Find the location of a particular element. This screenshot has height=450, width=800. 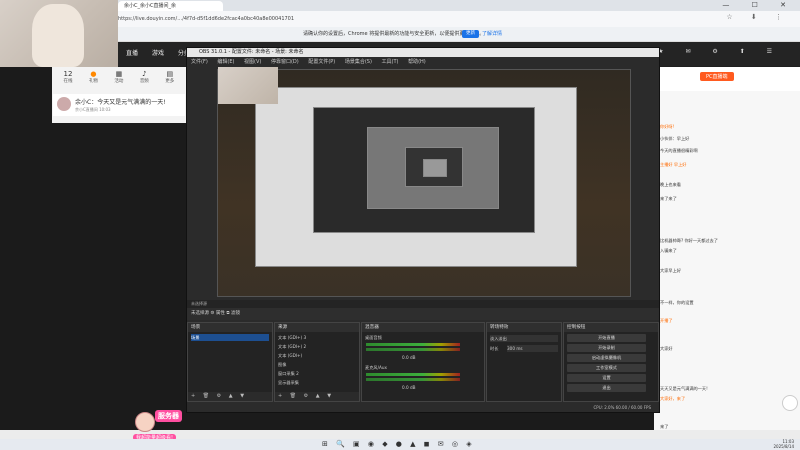

settings-button: 设置 is located at coordinates (606, 378).